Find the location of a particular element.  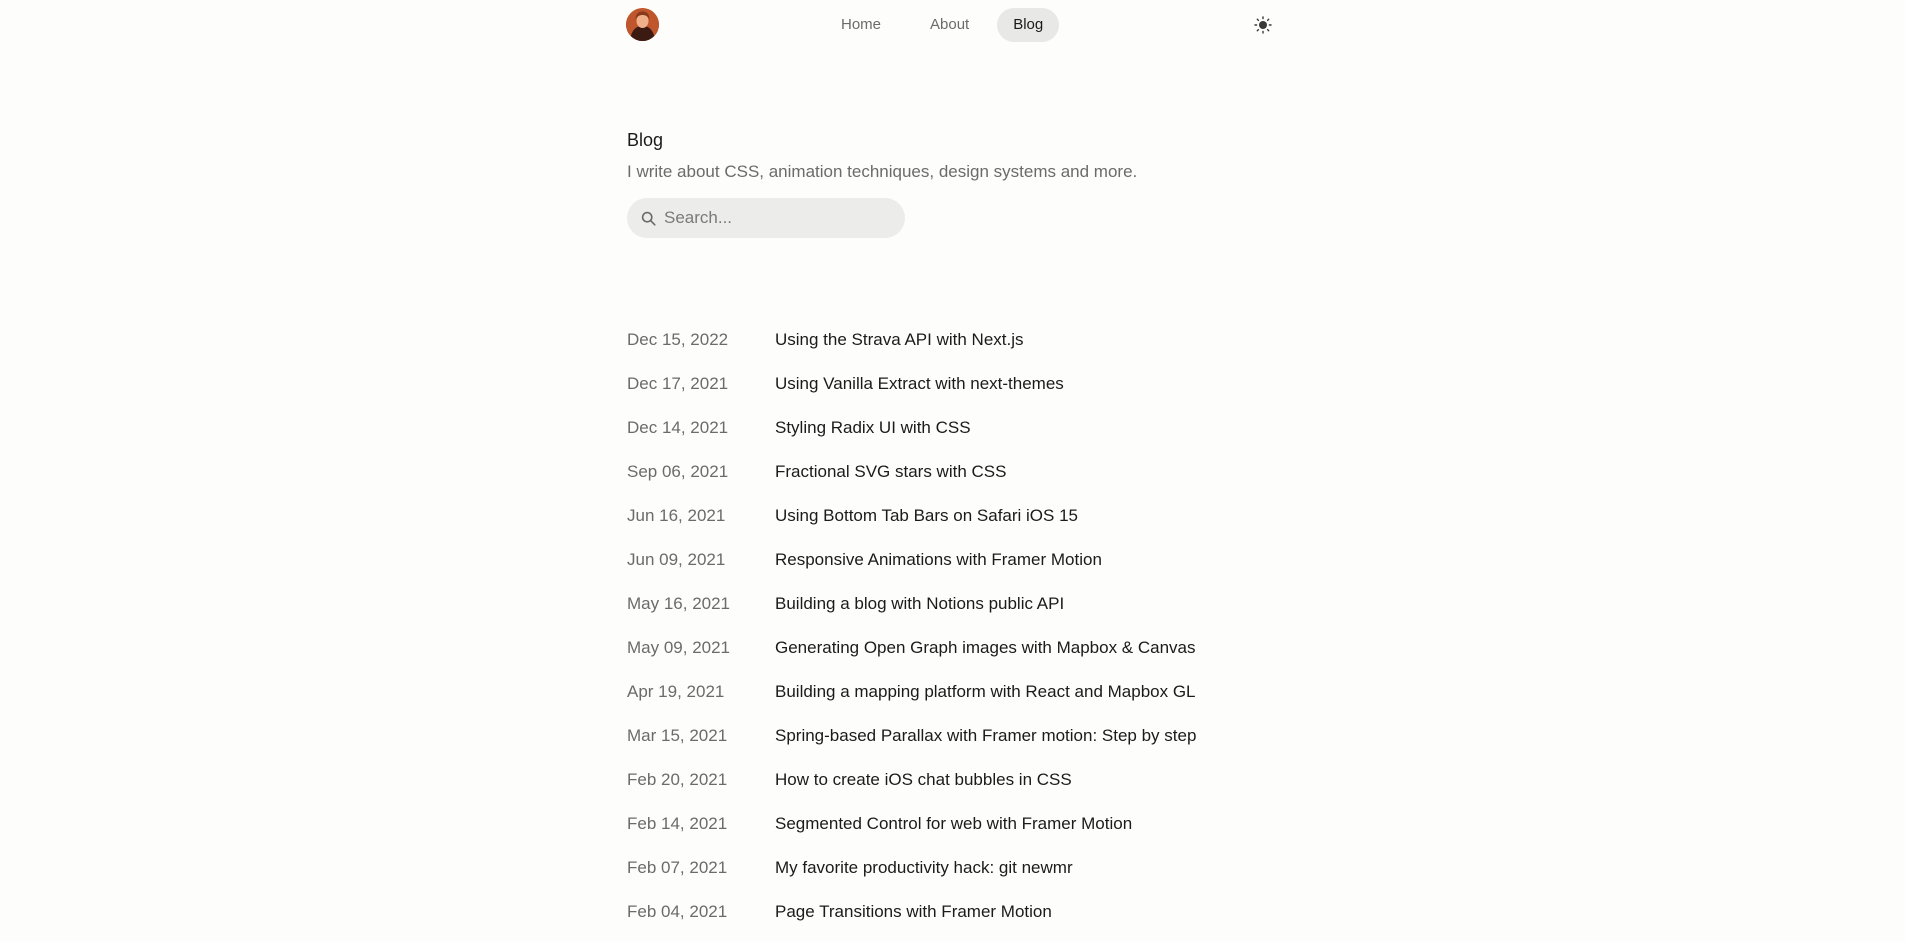

post-date: Dec 17, 2021 is located at coordinates (678, 383).